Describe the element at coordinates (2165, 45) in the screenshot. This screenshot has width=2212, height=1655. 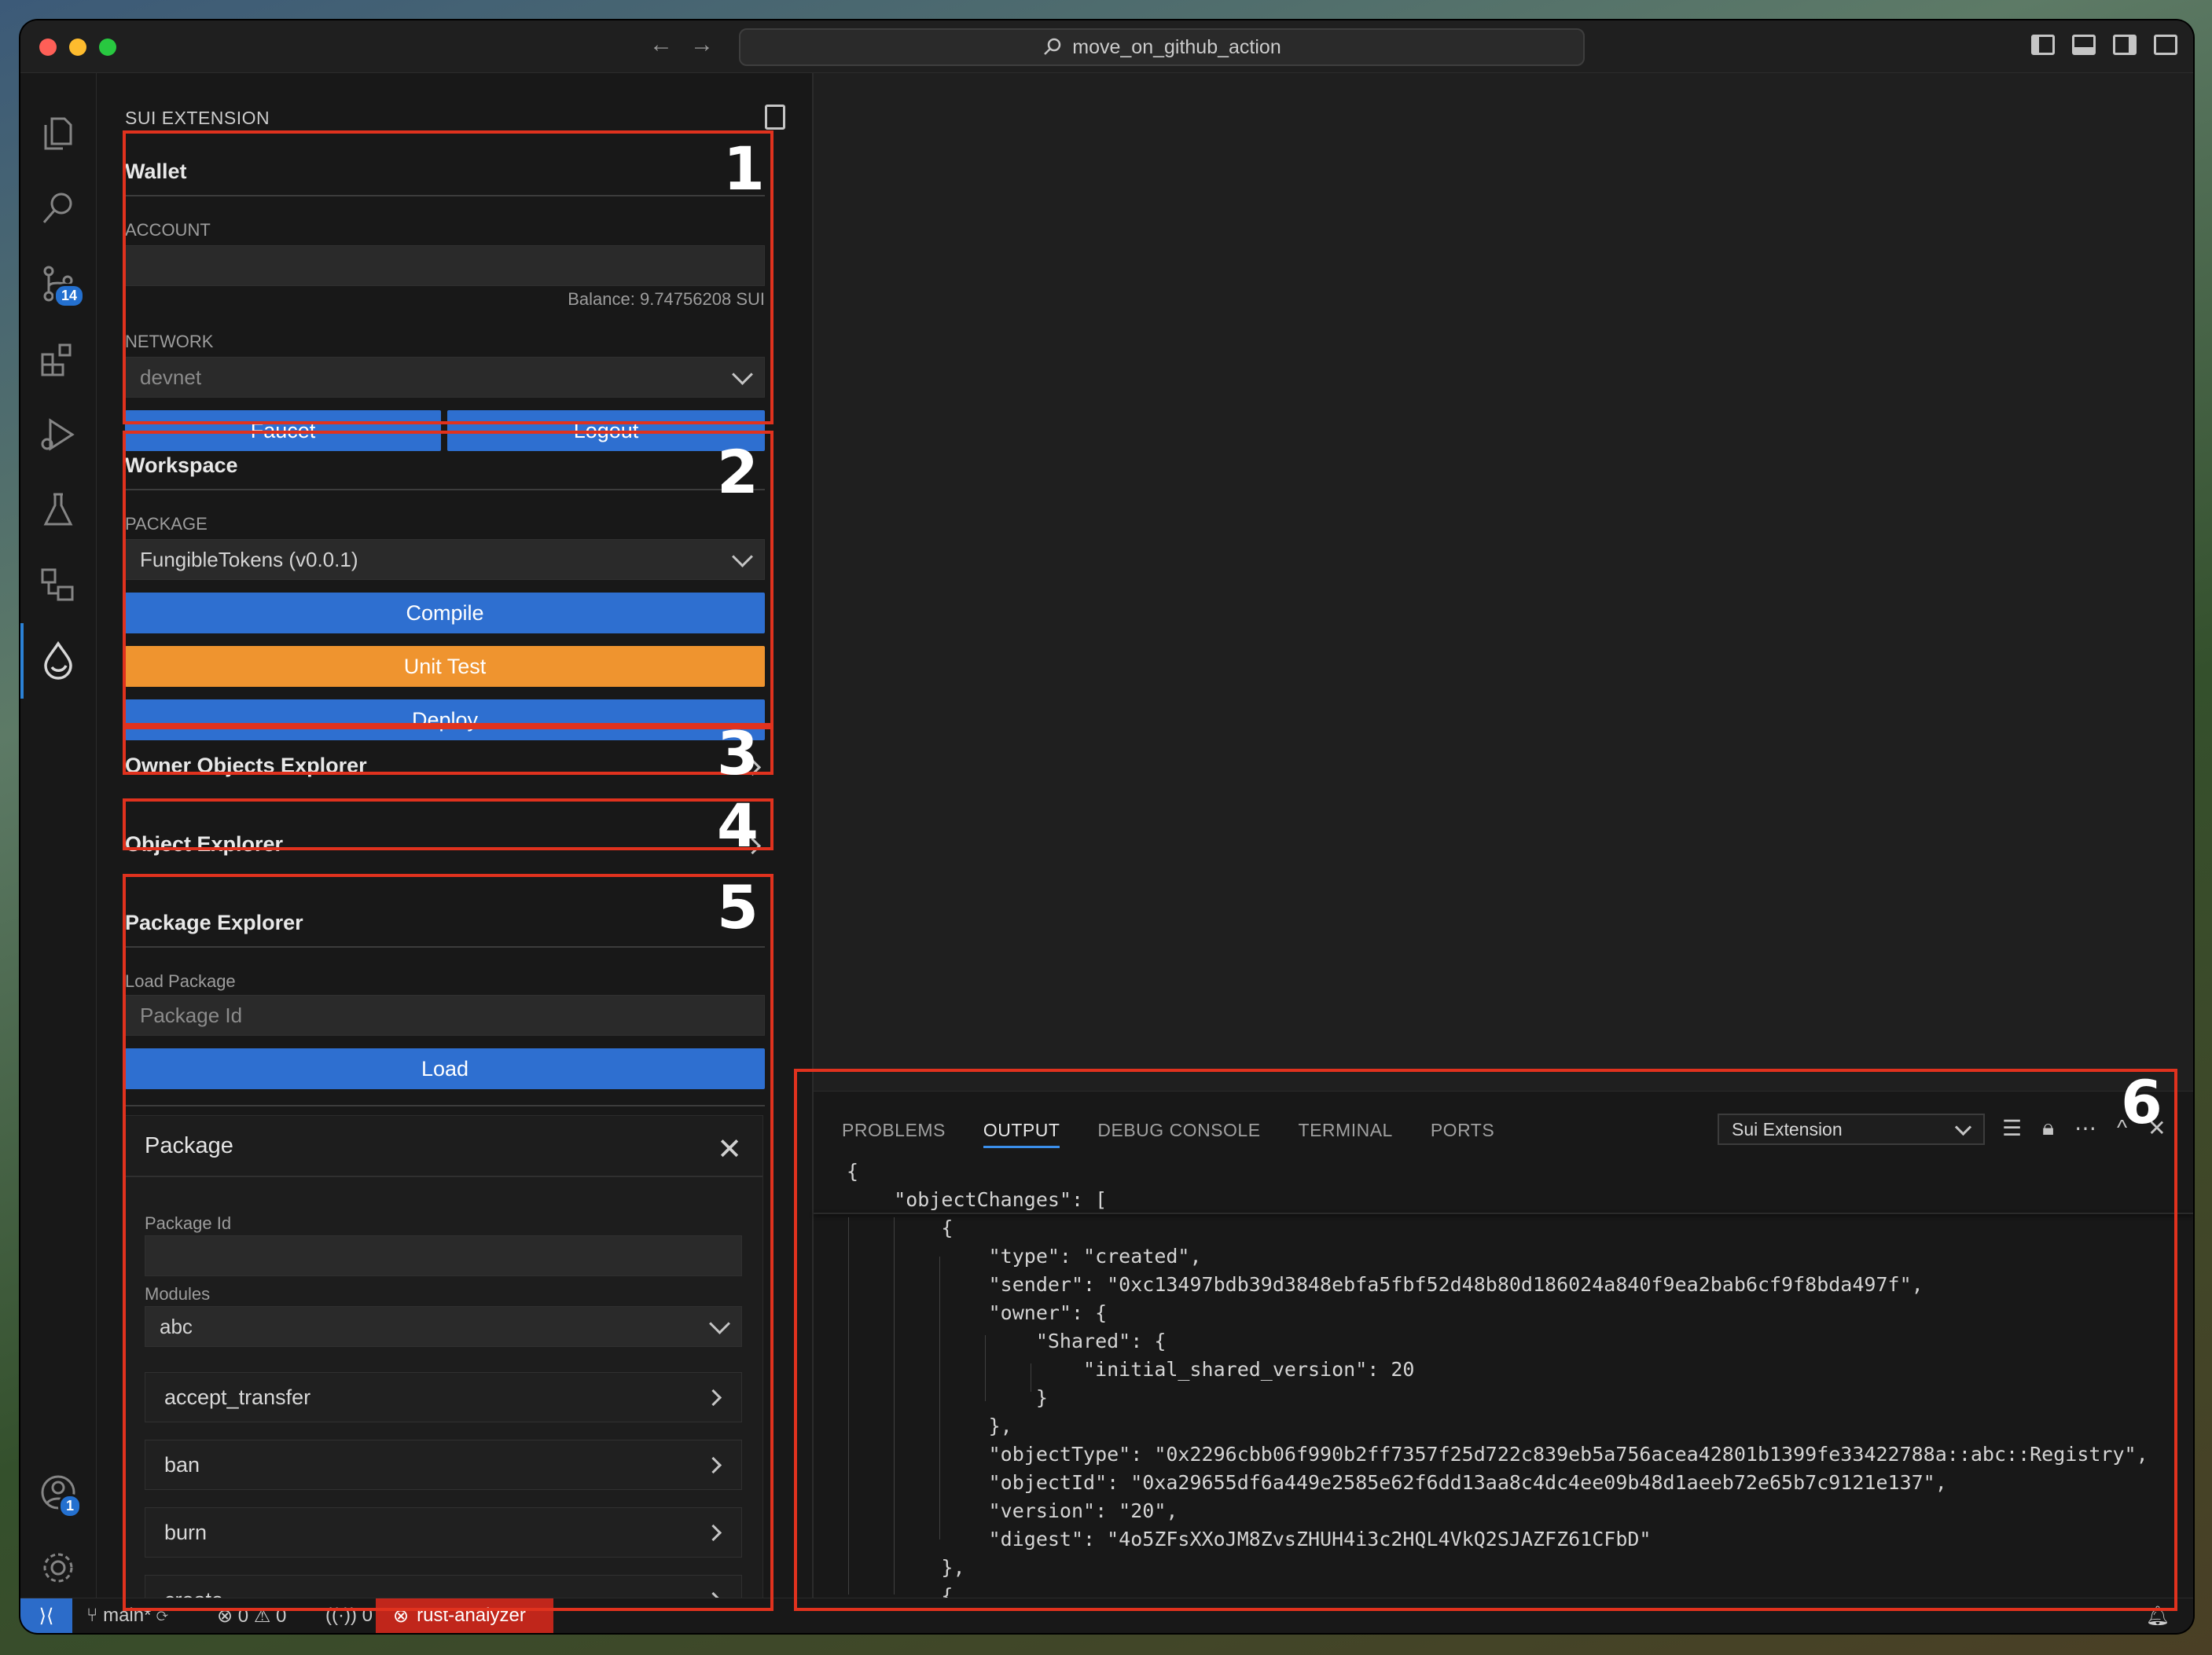
I see `customize-layout-icon` at that location.